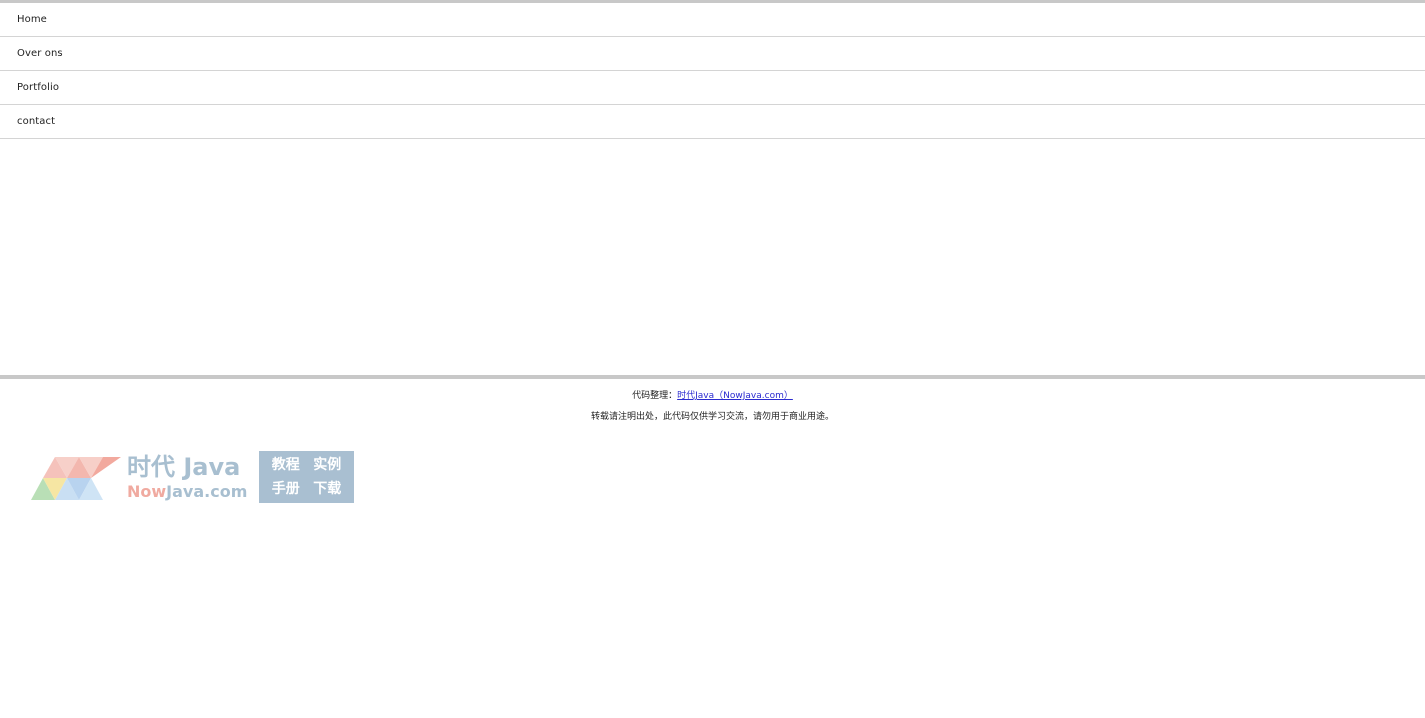 This screenshot has width=1425, height=718. What do you see at coordinates (712, 377) in the screenshot?
I see `footer-rule` at bounding box center [712, 377].